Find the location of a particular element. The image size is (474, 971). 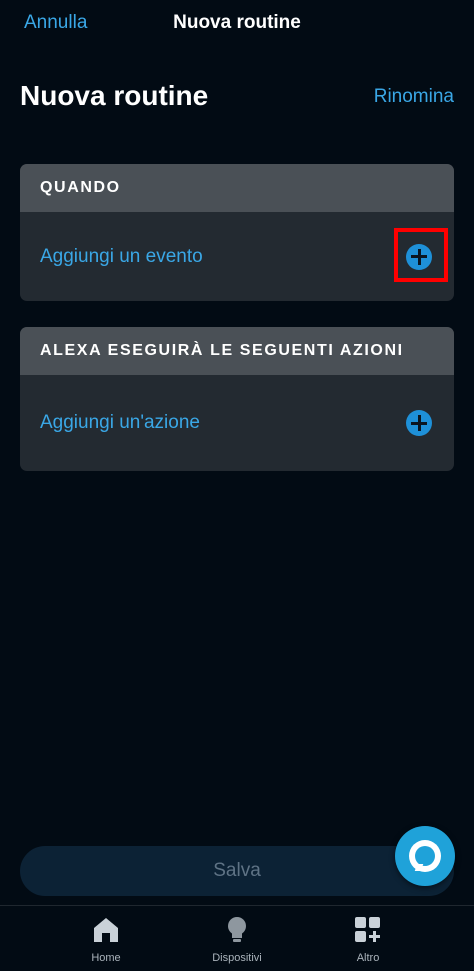

add-event-label: Aggiungi un evento is located at coordinates (121, 256).